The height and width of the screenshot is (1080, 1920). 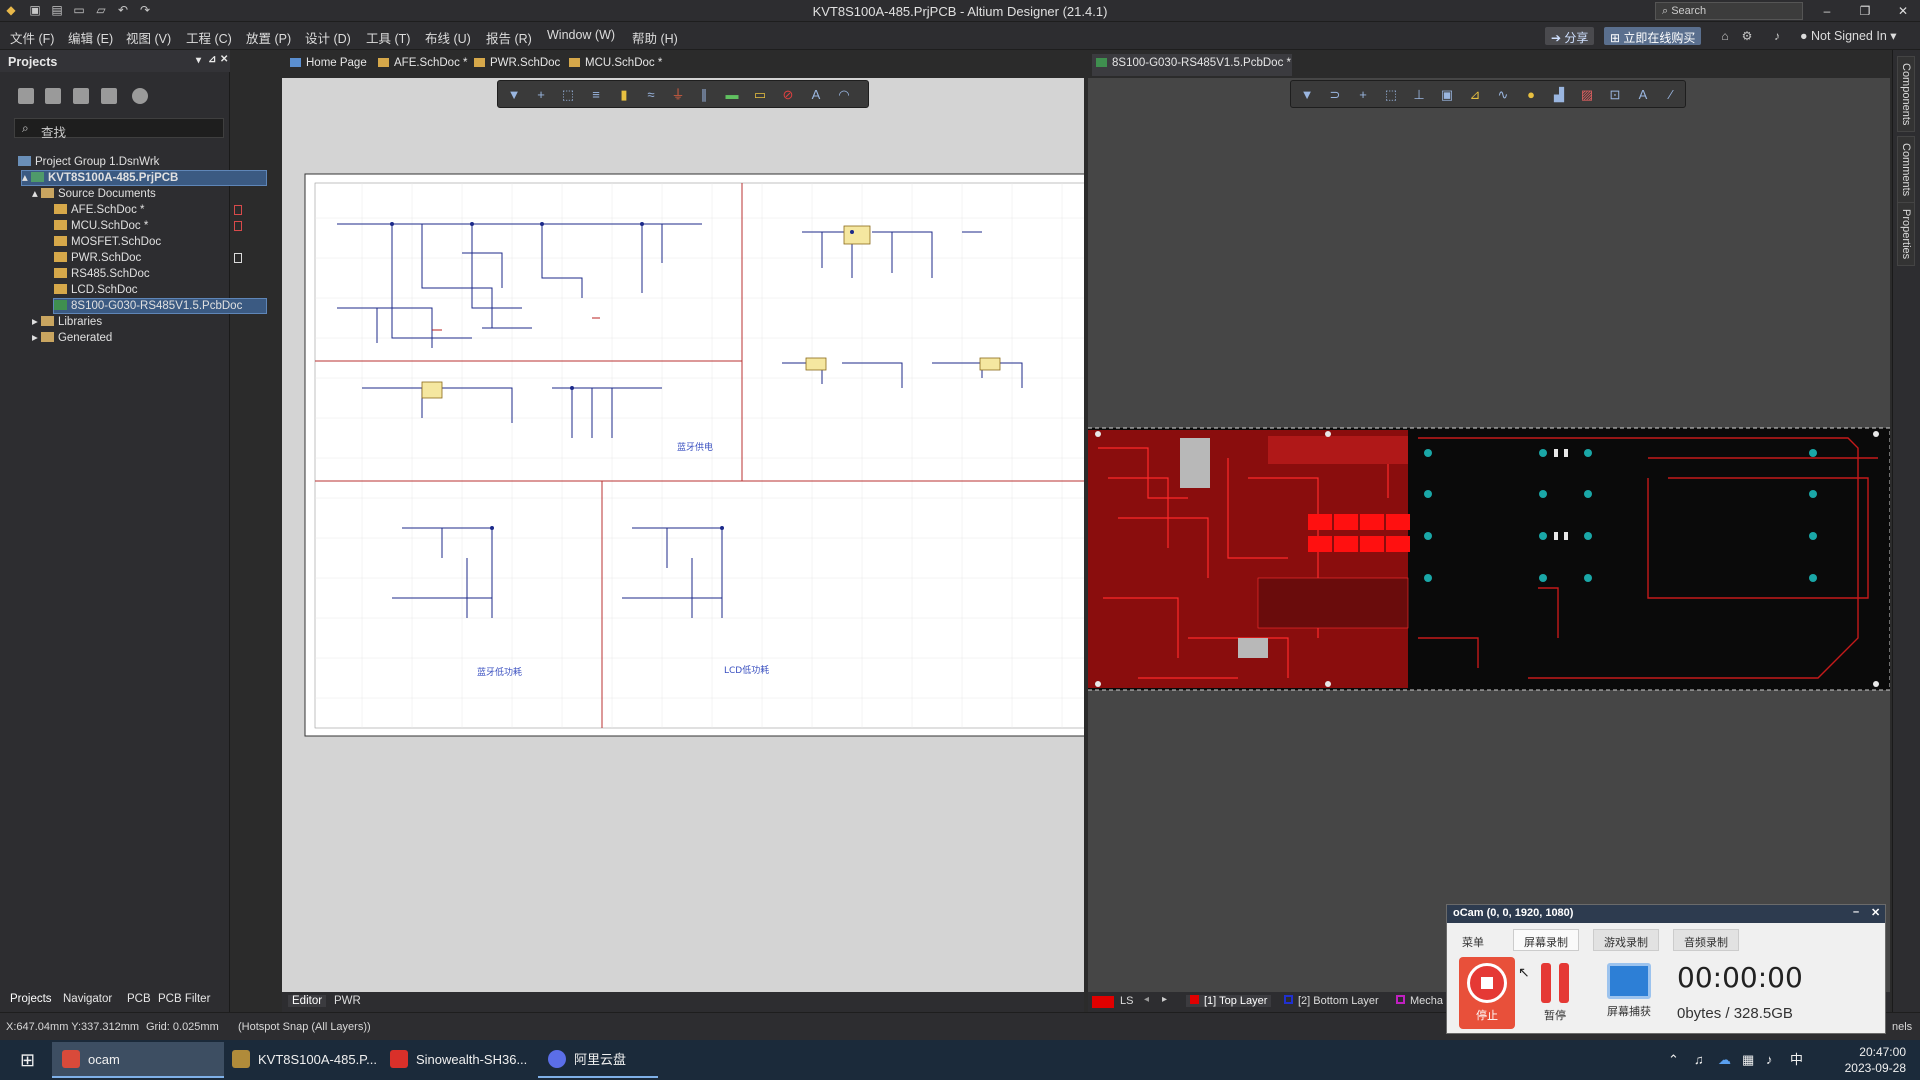 What do you see at coordinates (517, 63) in the screenshot?
I see `tab-pwr: PWR.SchDoc` at bounding box center [517, 63].